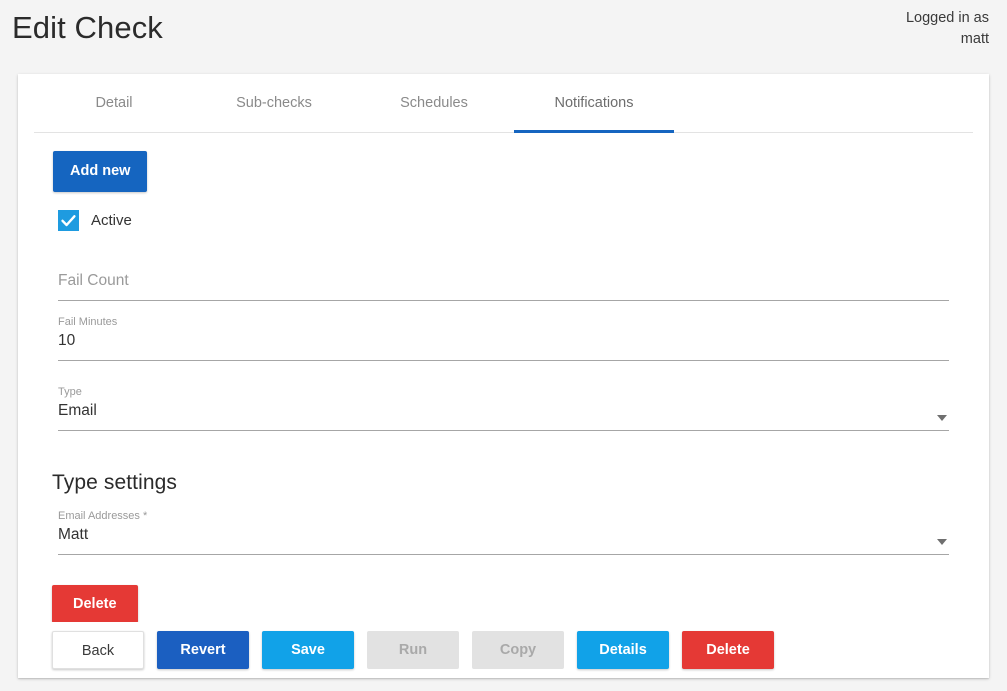  Describe the element at coordinates (413, 650) in the screenshot. I see `run-button: Run` at that location.